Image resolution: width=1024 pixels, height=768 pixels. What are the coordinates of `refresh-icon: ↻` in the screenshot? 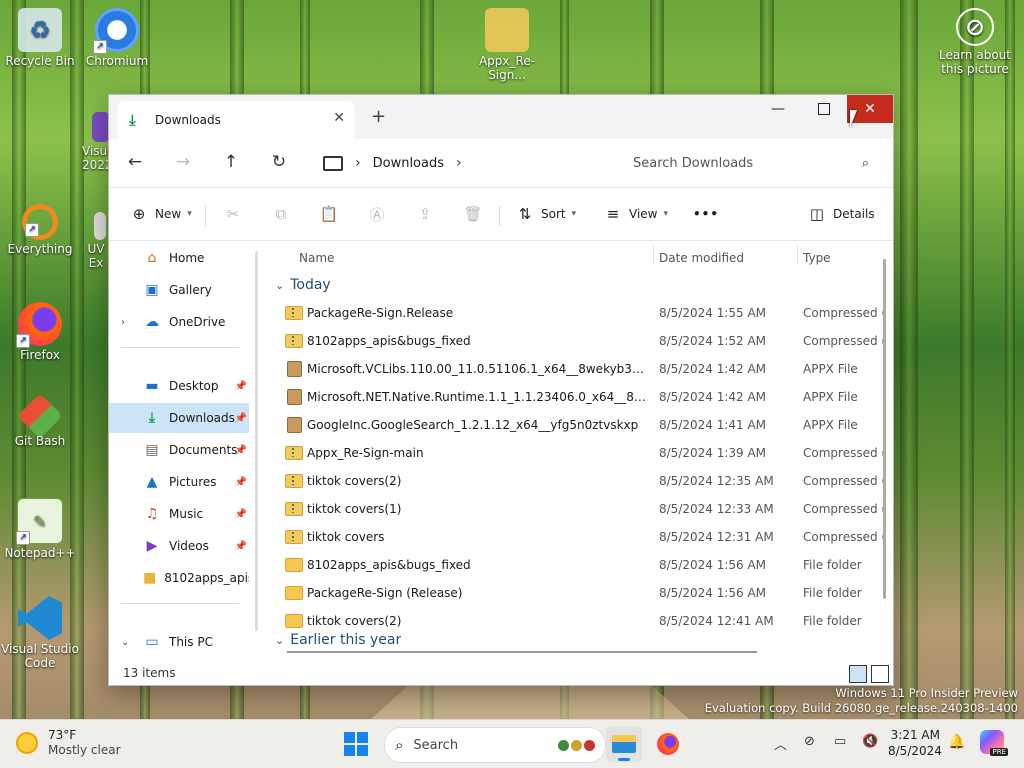 It's located at (279, 163).